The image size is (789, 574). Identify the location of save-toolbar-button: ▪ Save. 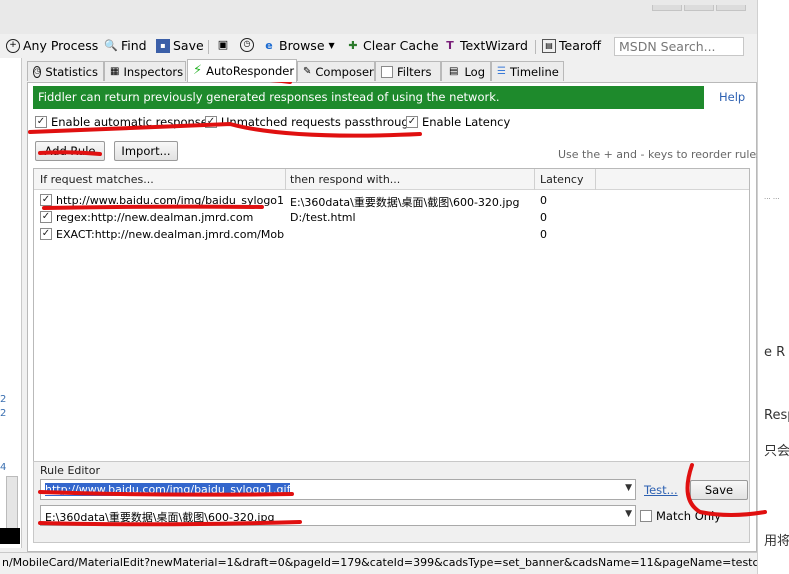
(180, 45).